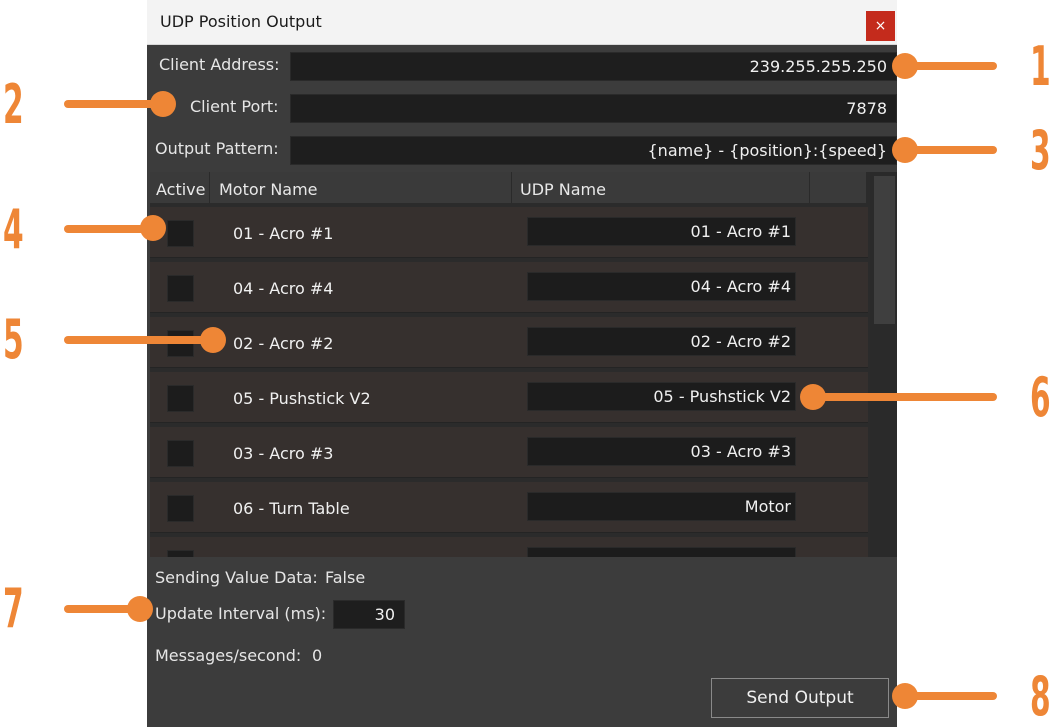 The width and height of the screenshot is (1055, 728). What do you see at coordinates (880, 26) in the screenshot?
I see `close-button: ×` at bounding box center [880, 26].